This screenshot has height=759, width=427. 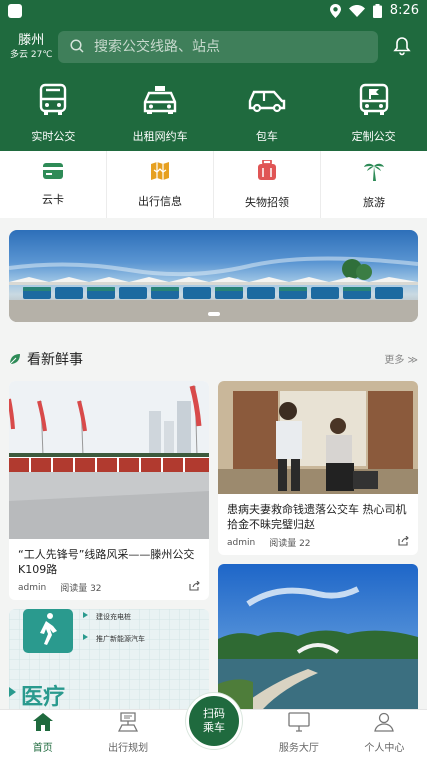 What do you see at coordinates (335, 10) in the screenshot?
I see `location-icon` at bounding box center [335, 10].